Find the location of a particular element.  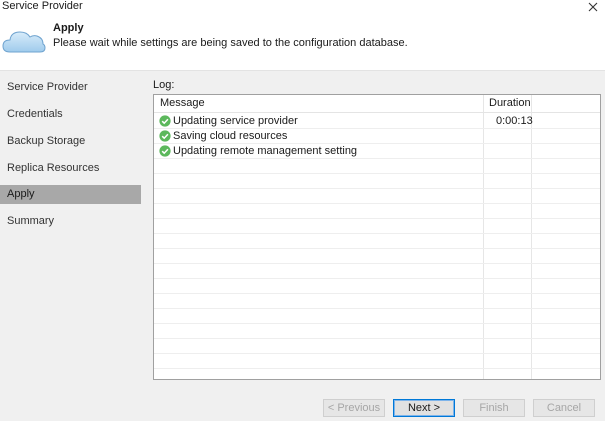

sidebar-item-summary: Summary is located at coordinates (70, 221).